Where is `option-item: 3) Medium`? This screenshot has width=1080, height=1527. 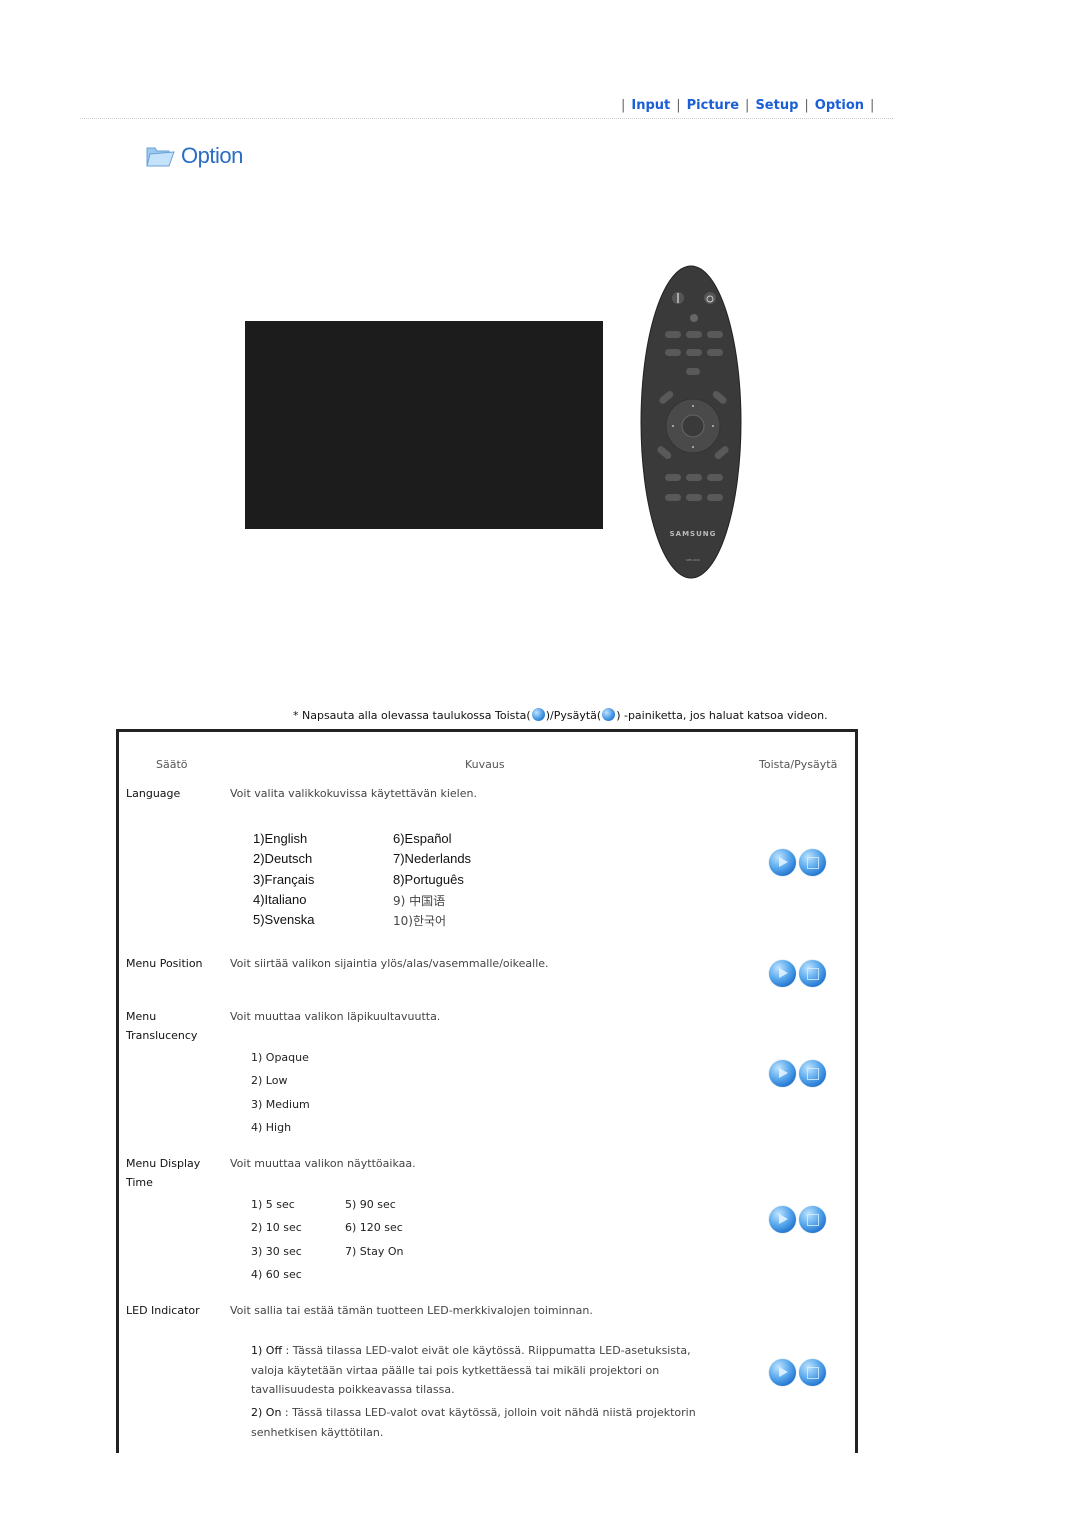
option-item: 3) Medium is located at coordinates (280, 1104).